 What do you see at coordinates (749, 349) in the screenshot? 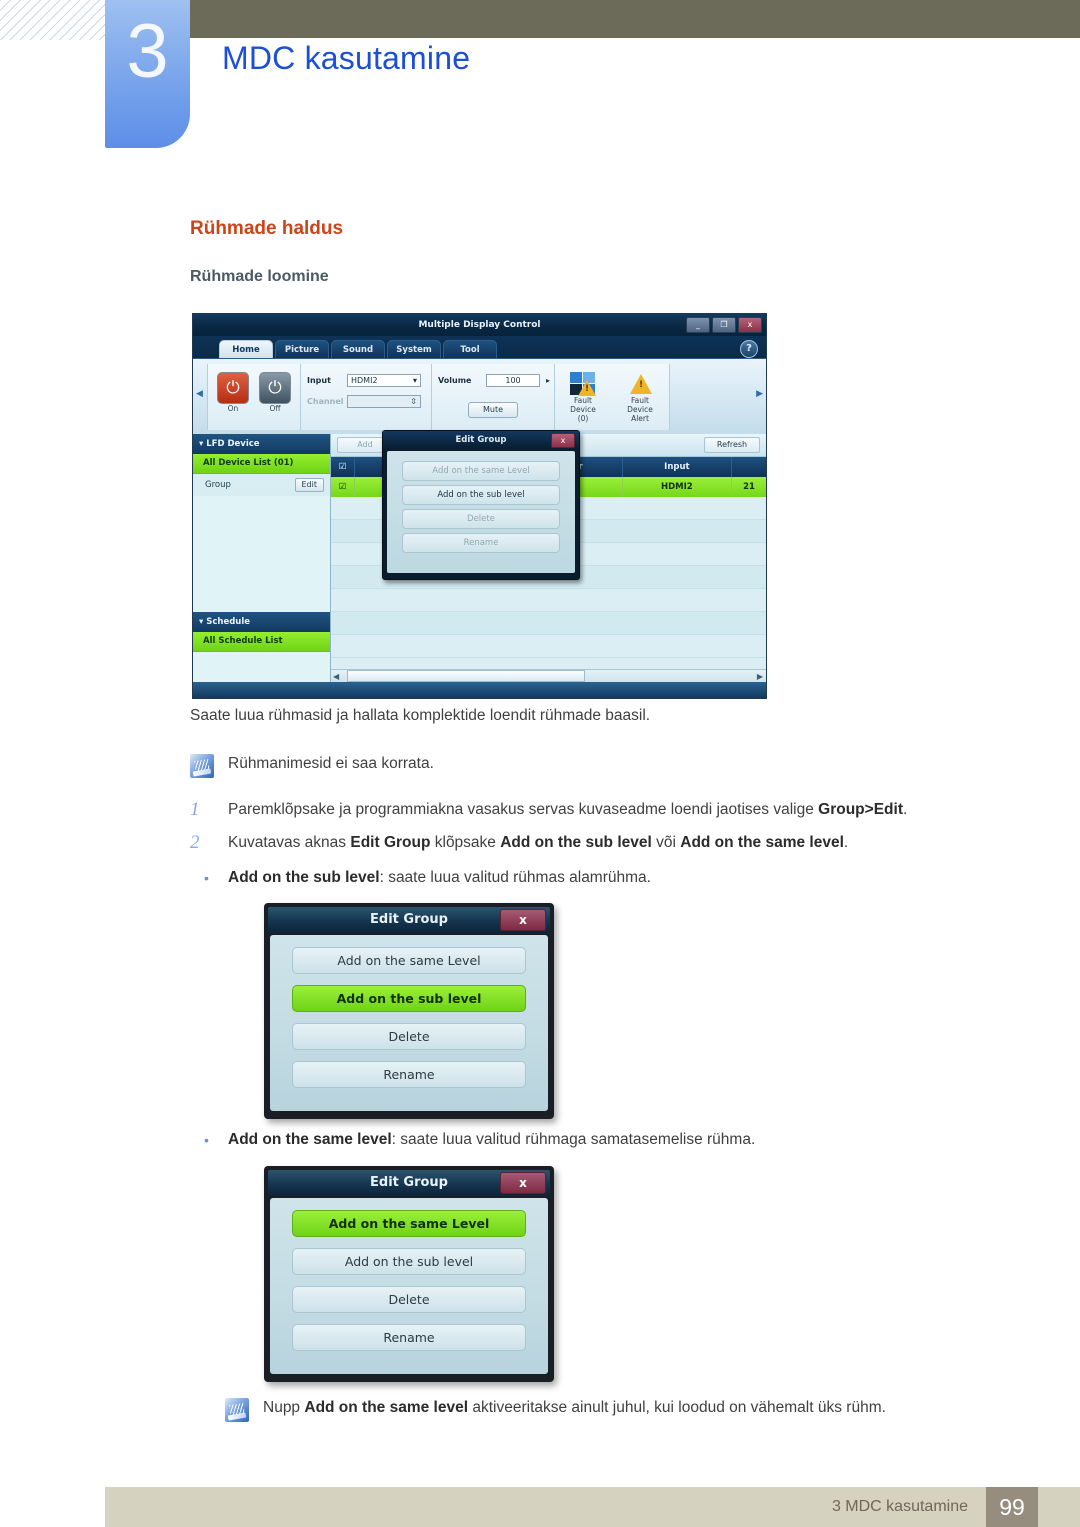
I see `help-icon: ?` at bounding box center [749, 349].